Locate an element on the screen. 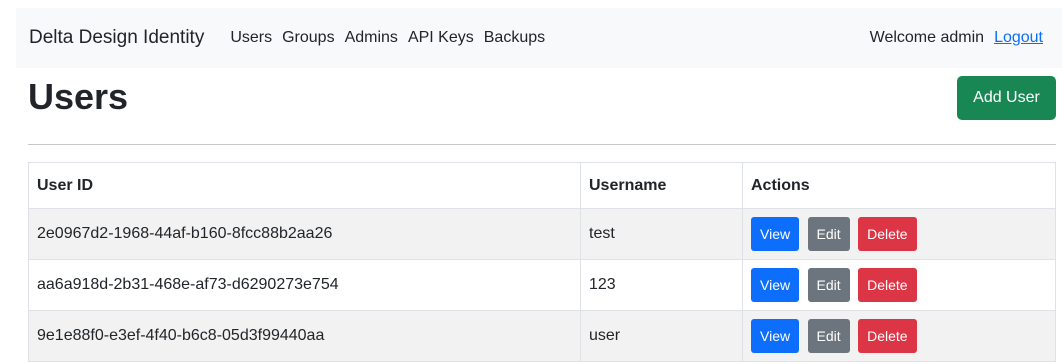  nav-user-area: Welcome admin Logout is located at coordinates (956, 38).